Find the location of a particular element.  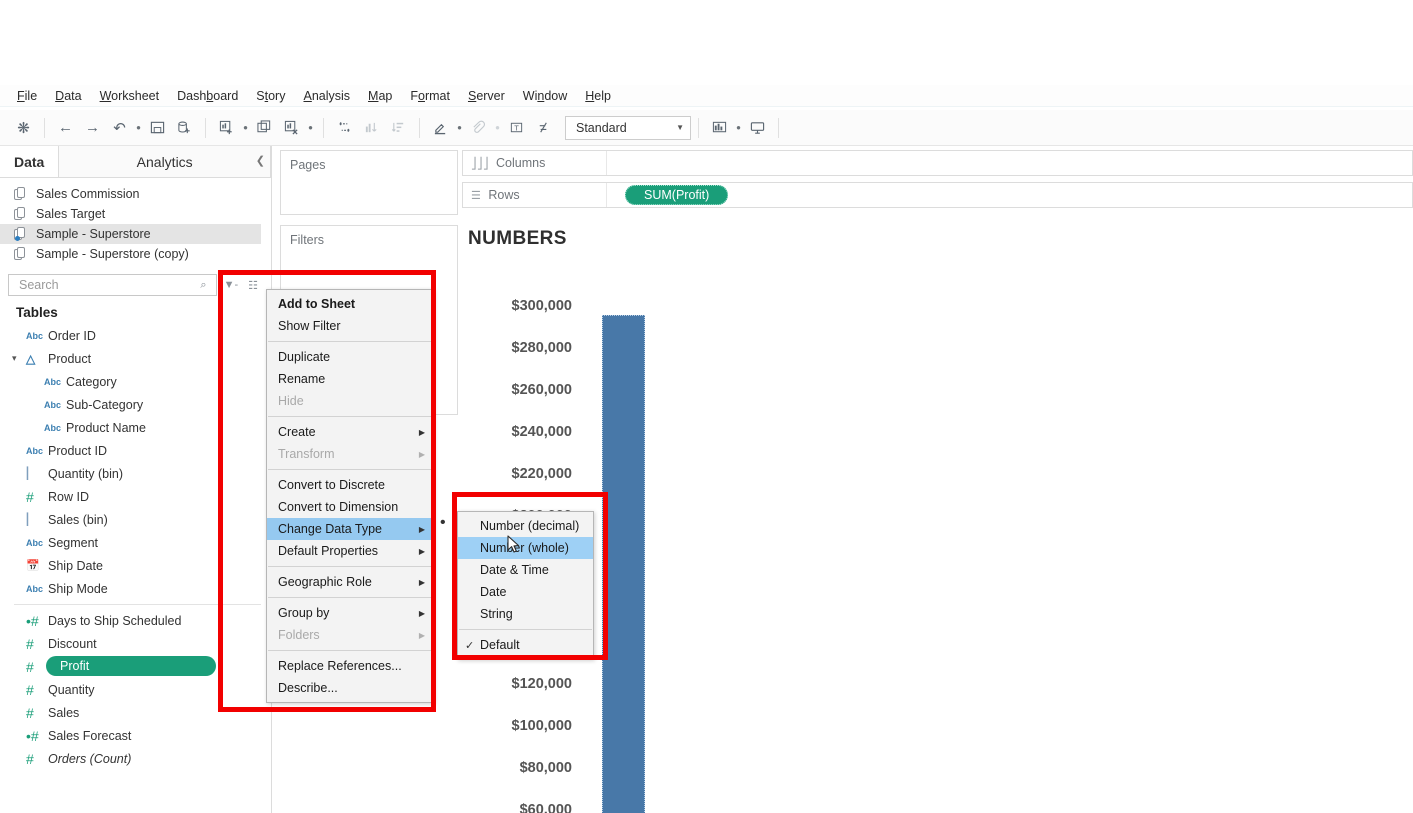

menu-map: Map is located at coordinates (380, 96).